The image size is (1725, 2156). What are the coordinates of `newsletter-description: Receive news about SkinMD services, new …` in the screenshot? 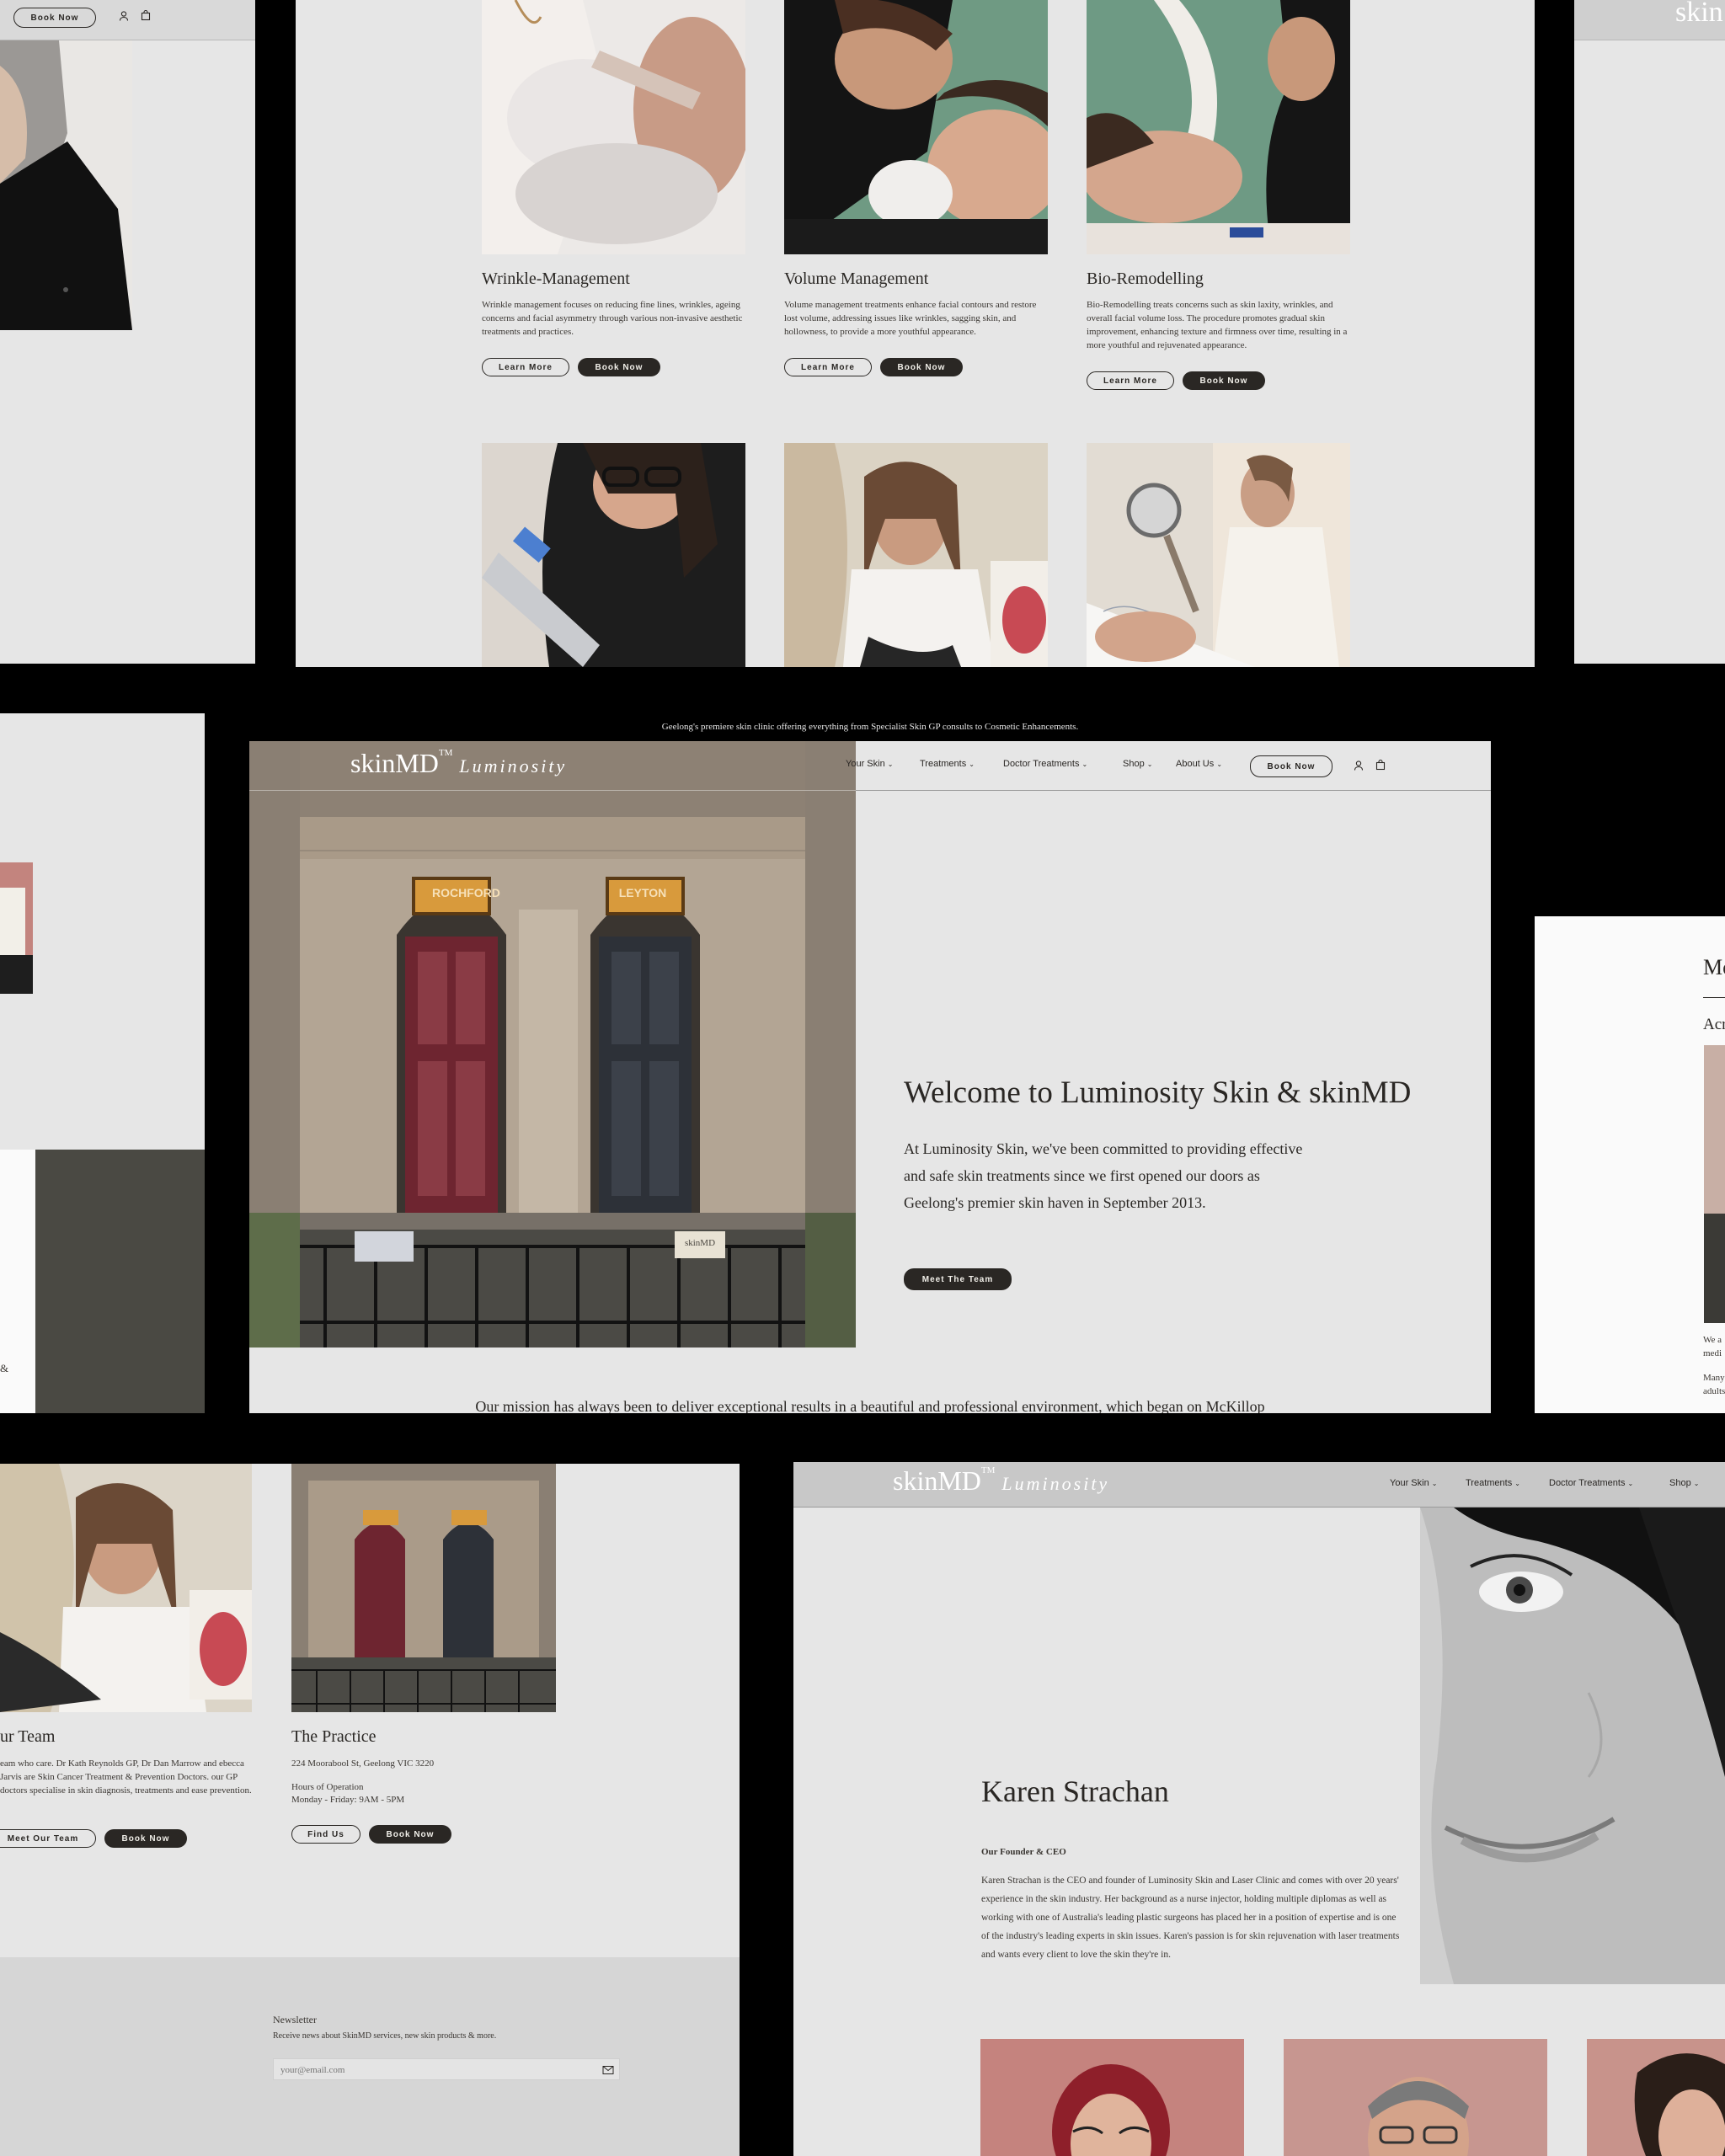 It's located at (385, 2036).